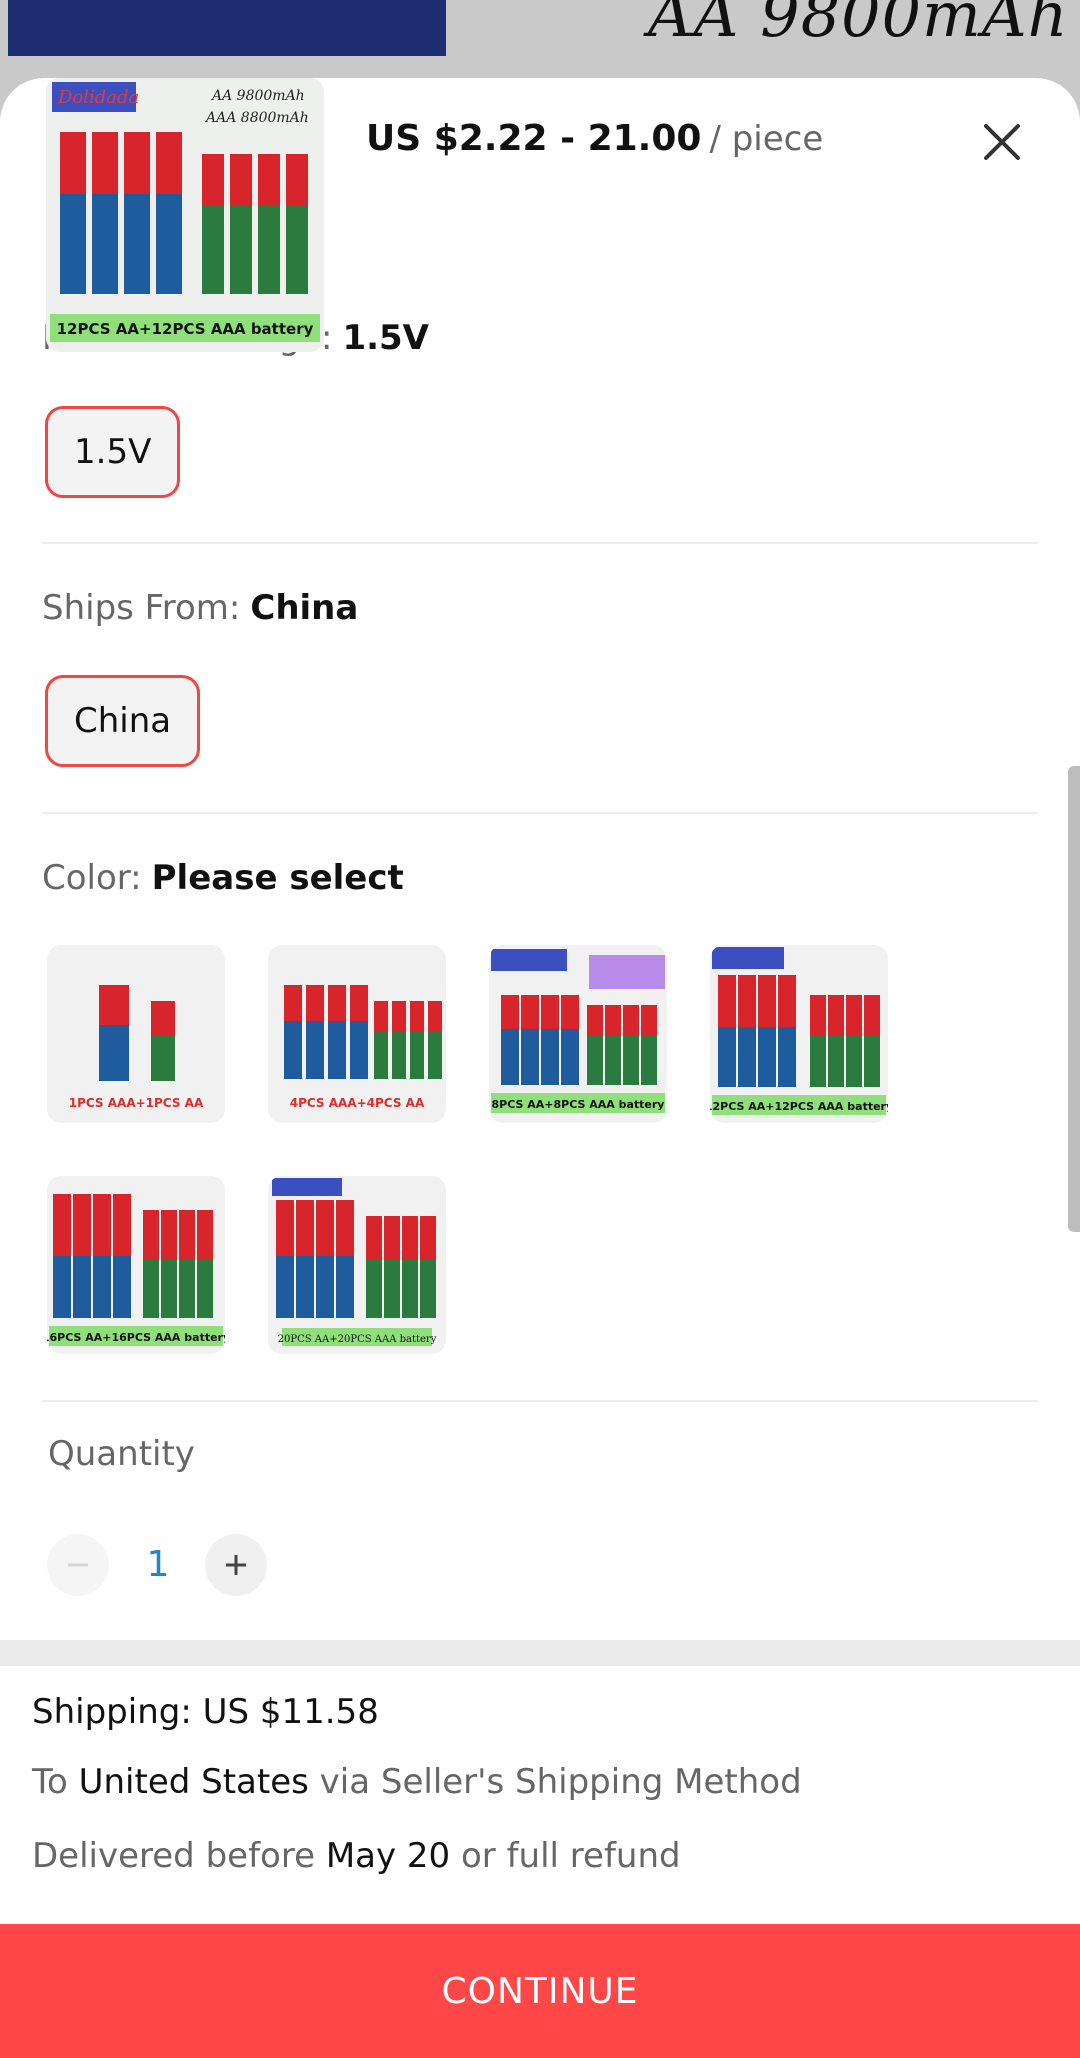 The image size is (1080, 2058). I want to click on battery-image: 4PCS AAA+4PCS AA, so click(363, 1047).